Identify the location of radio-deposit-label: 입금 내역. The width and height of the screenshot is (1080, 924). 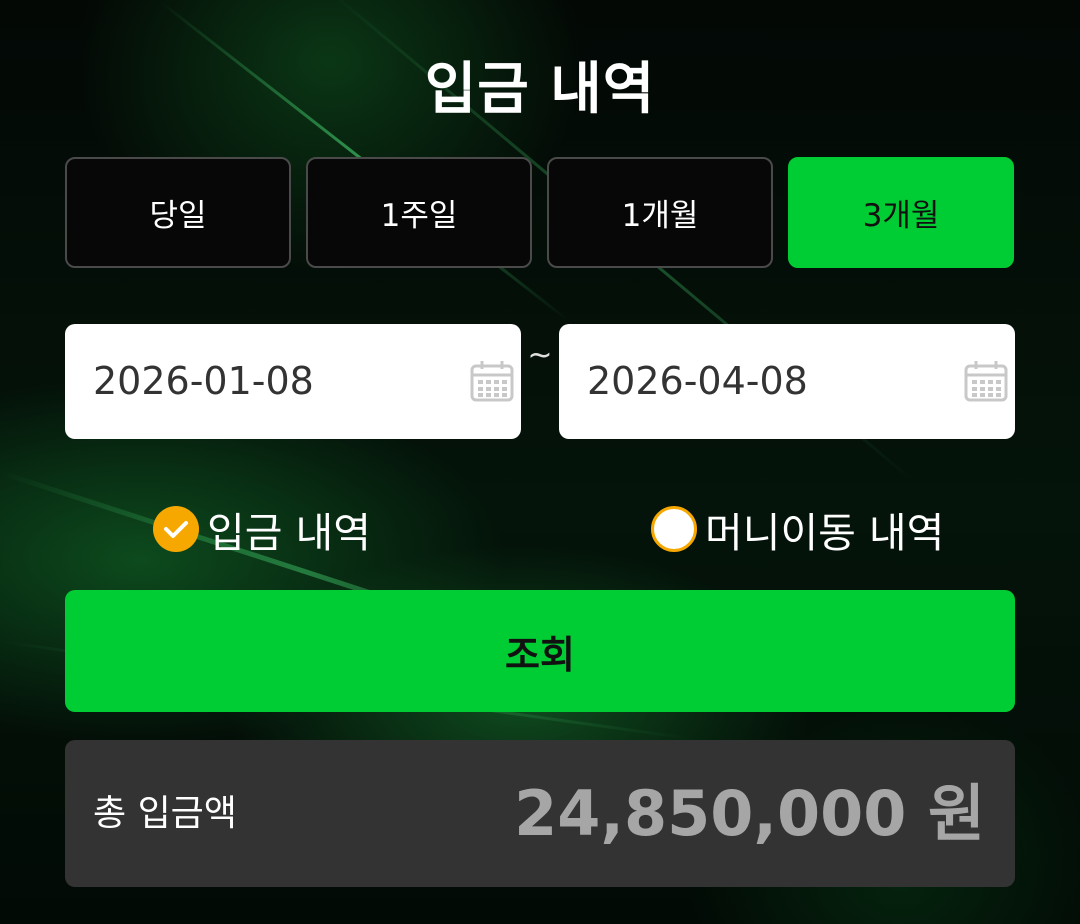
(289, 533).